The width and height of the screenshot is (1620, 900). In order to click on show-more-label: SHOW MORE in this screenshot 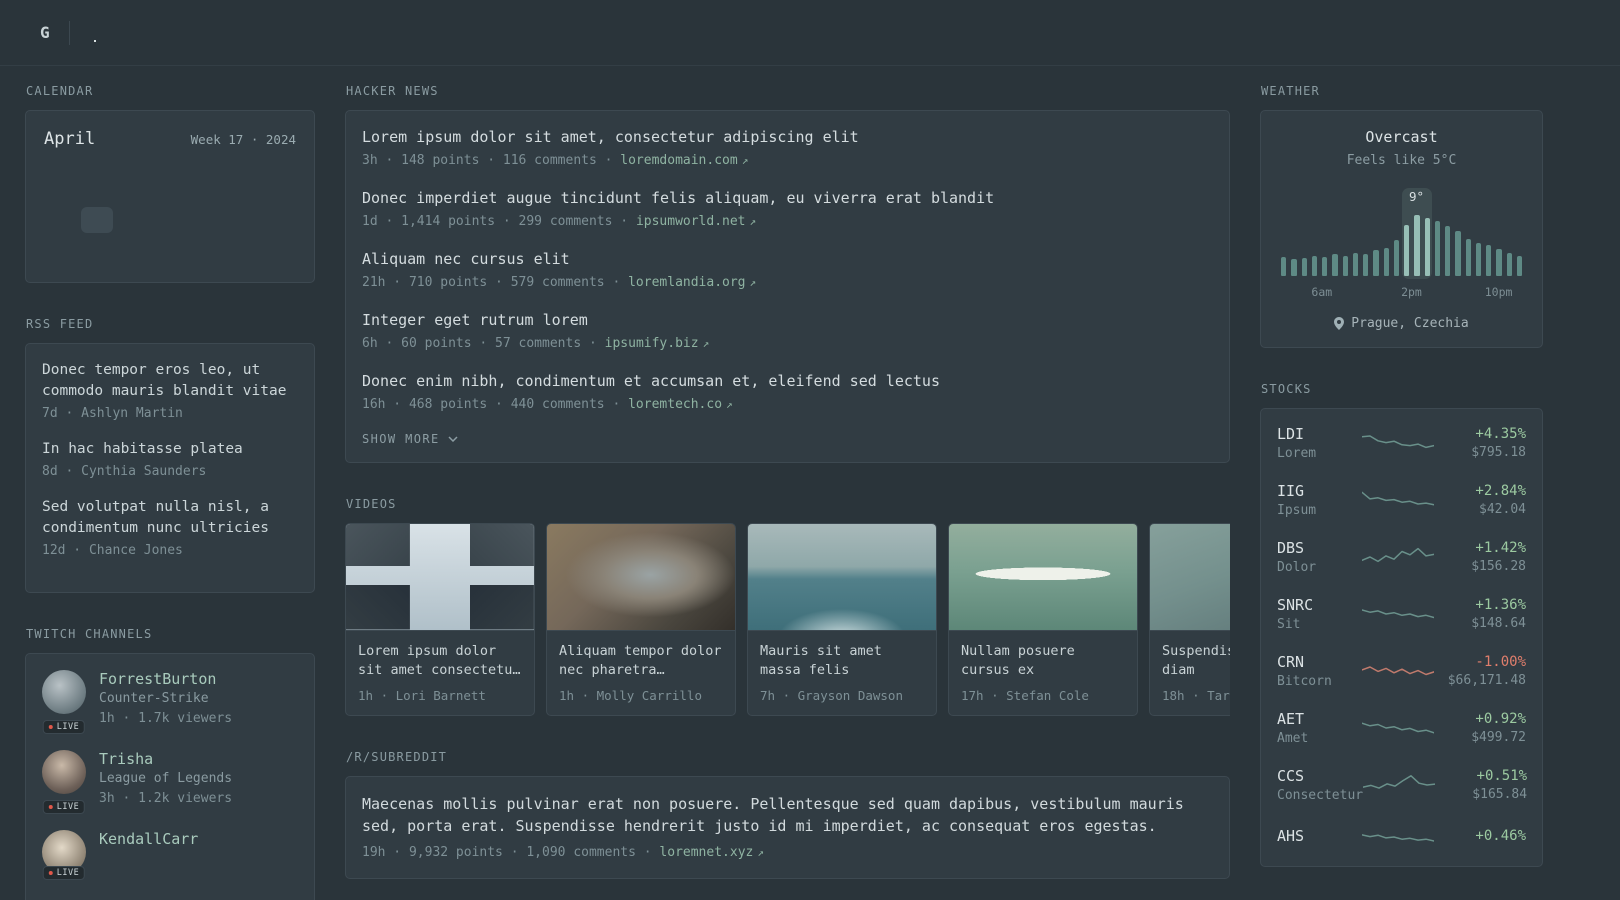, I will do `click(401, 439)`.